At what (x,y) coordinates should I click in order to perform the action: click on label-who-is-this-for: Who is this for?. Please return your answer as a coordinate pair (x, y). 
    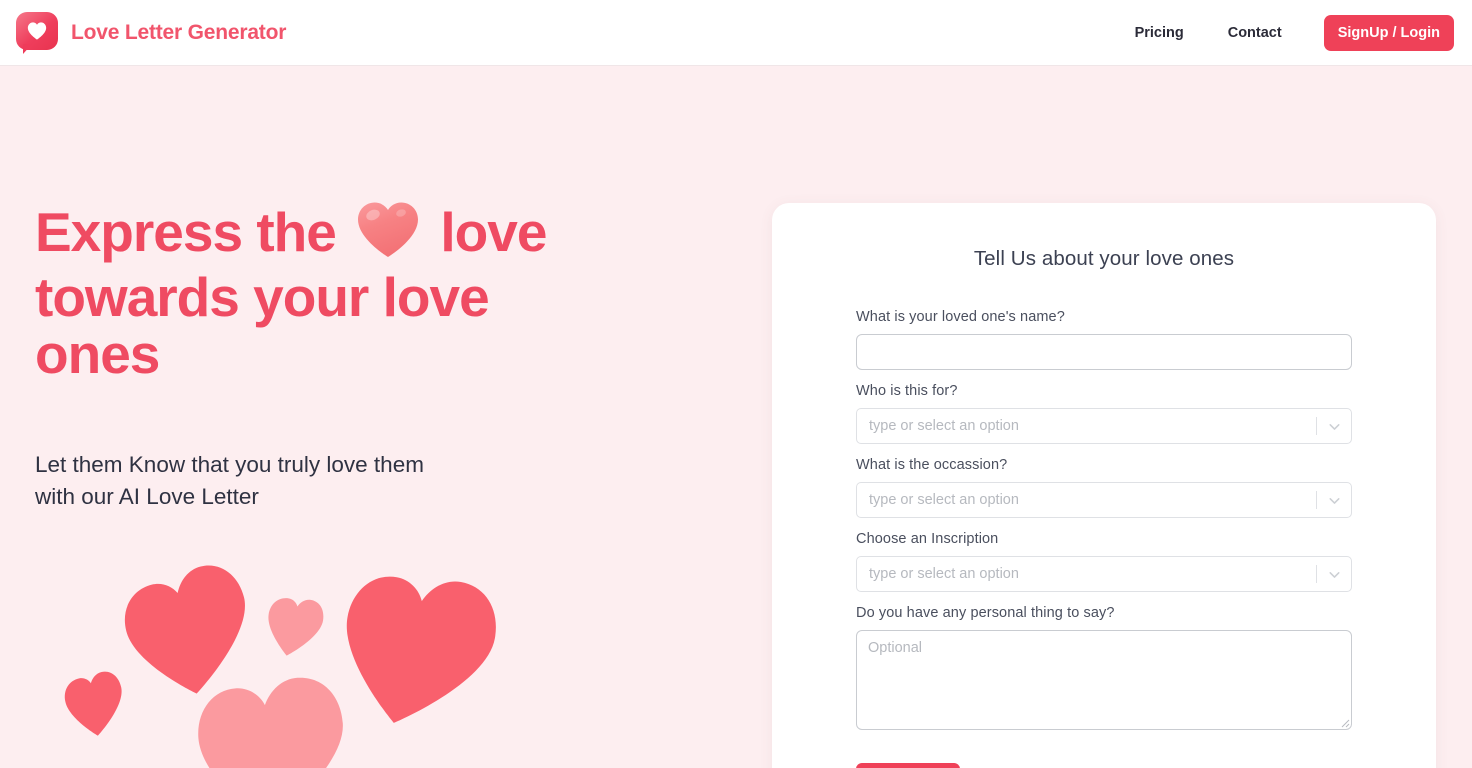
    Looking at the image, I should click on (907, 391).